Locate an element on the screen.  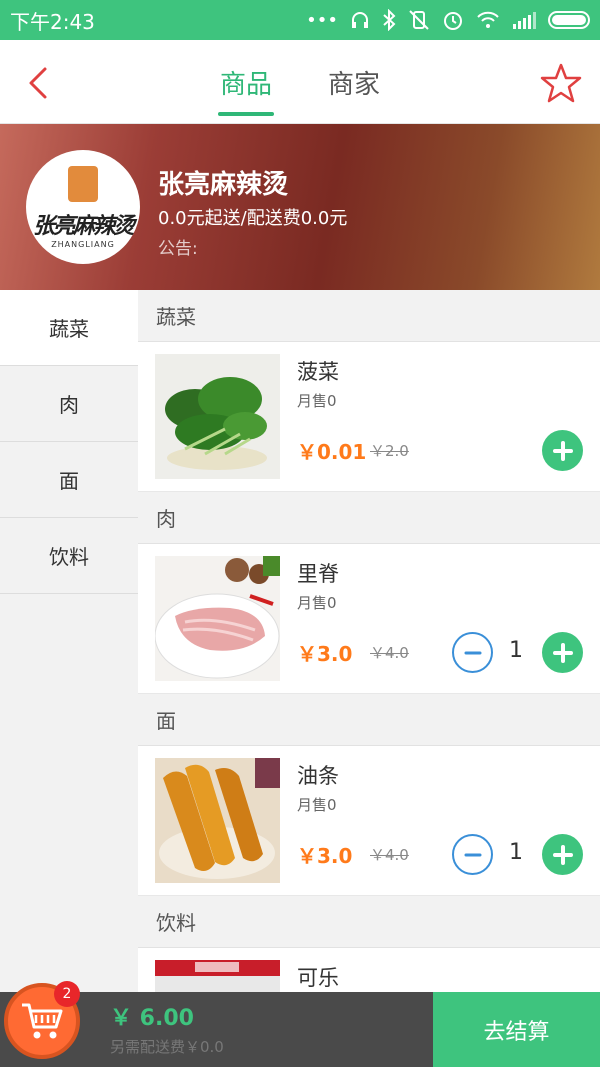
product-name: 里脊 is located at coordinates (318, 574).